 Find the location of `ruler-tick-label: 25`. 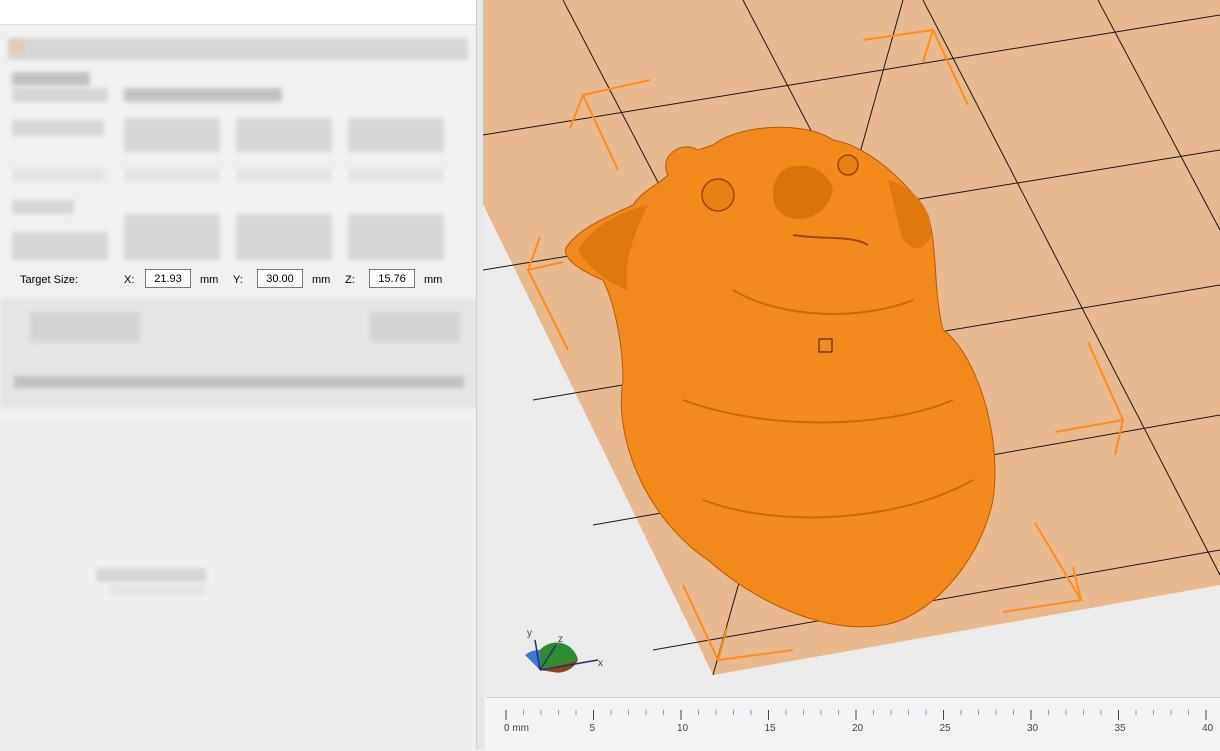

ruler-tick-label: 25 is located at coordinates (946, 728).